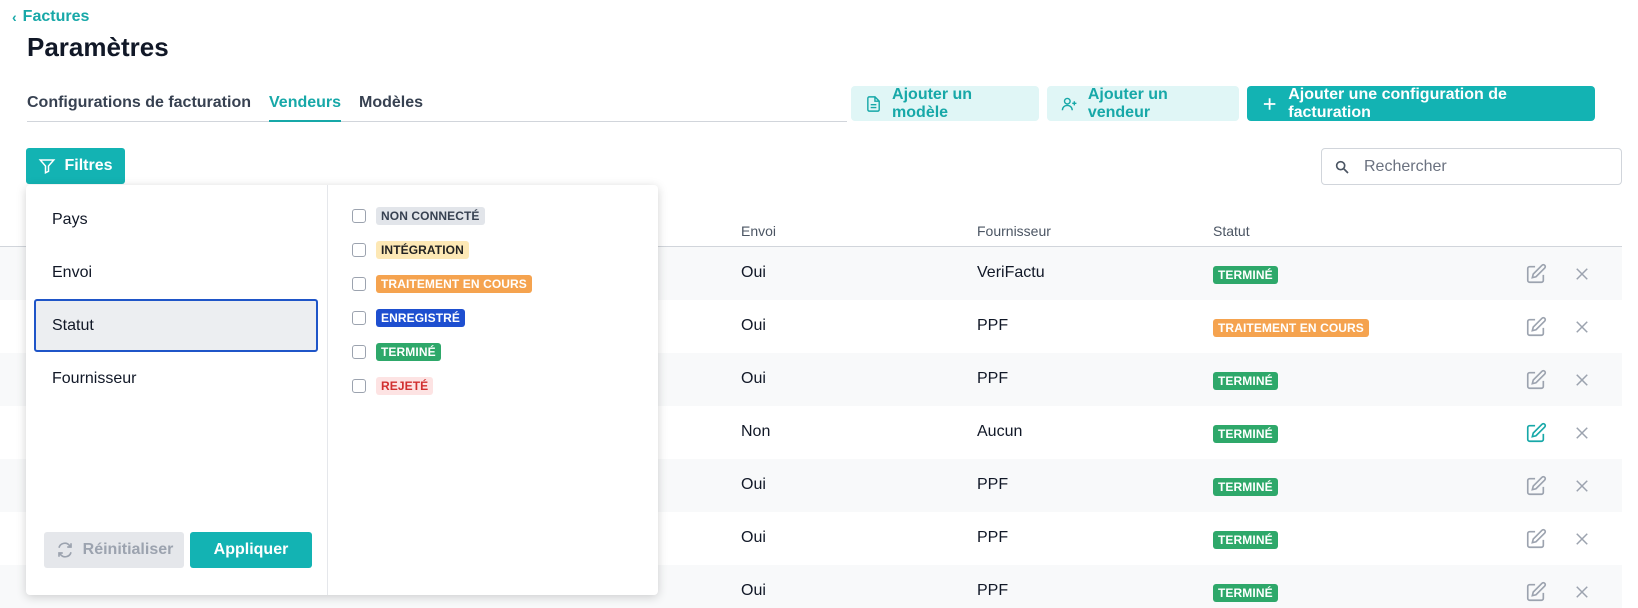 This screenshot has width=1638, height=608. I want to click on filter-option: NON CONNECTÉ, so click(418, 216).